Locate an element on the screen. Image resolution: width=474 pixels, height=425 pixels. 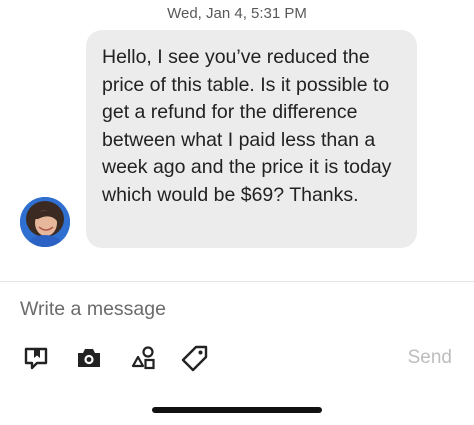
tag-icon is located at coordinates (195, 358).